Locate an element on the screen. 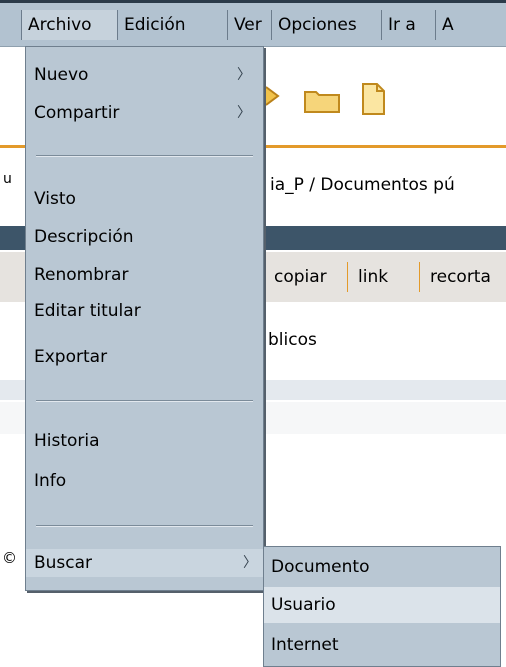 The height and width of the screenshot is (667, 506). forward-arrow-icon is located at coordinates (273, 96).